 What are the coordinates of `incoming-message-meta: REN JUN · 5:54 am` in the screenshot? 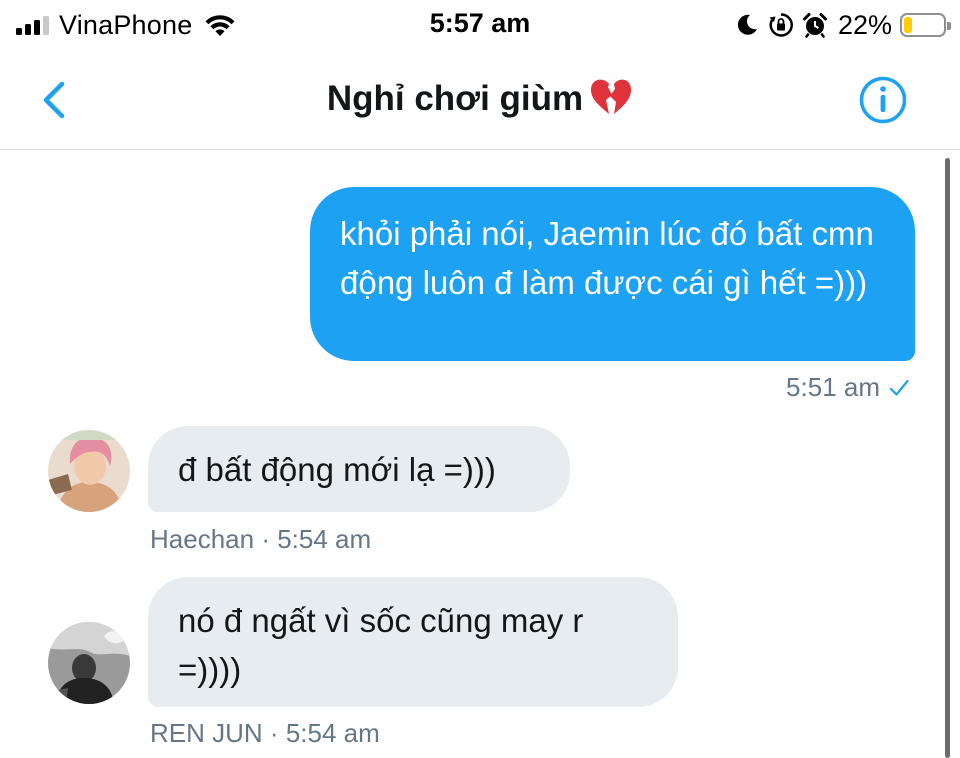 It's located at (265, 733).